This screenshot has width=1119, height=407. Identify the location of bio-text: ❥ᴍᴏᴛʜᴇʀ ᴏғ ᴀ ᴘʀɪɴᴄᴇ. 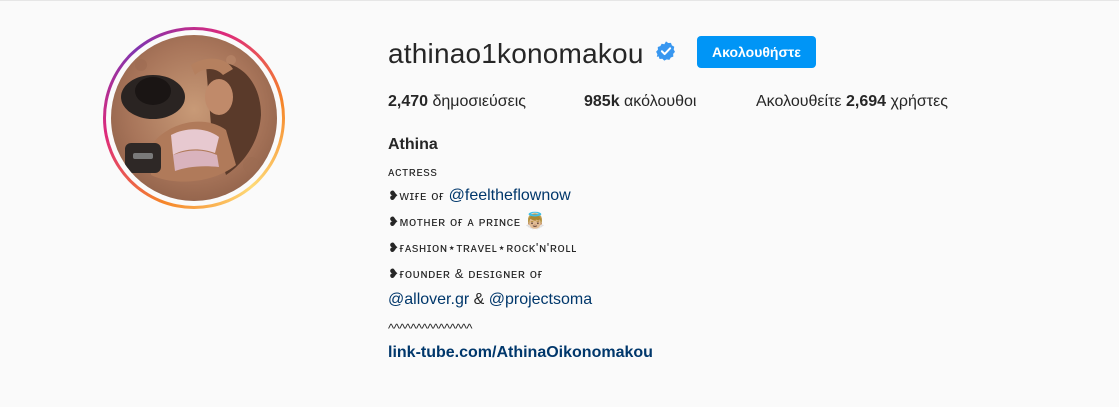
(456, 221).